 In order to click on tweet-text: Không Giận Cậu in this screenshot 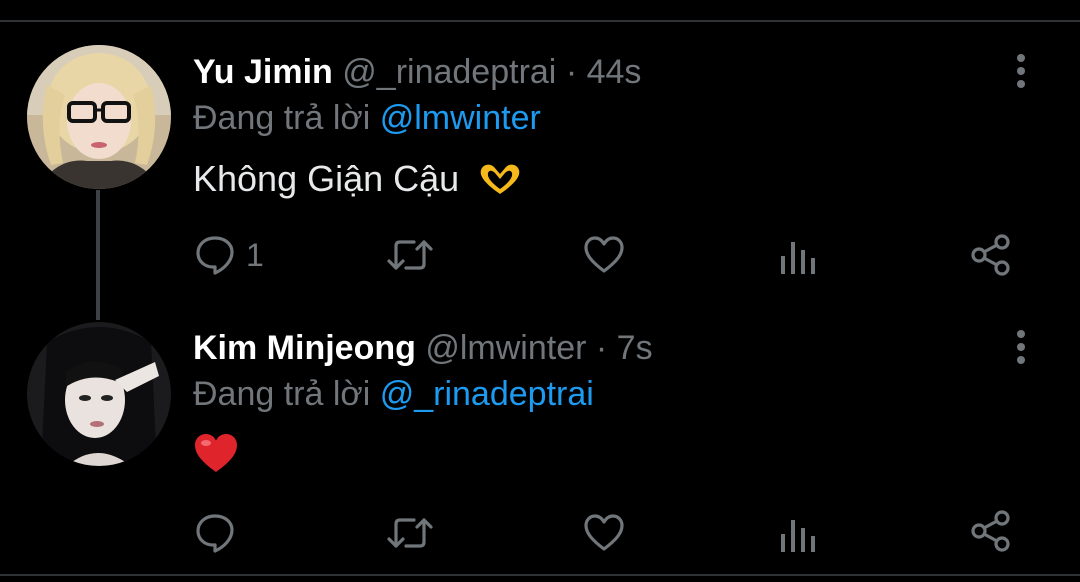, I will do `click(358, 179)`.